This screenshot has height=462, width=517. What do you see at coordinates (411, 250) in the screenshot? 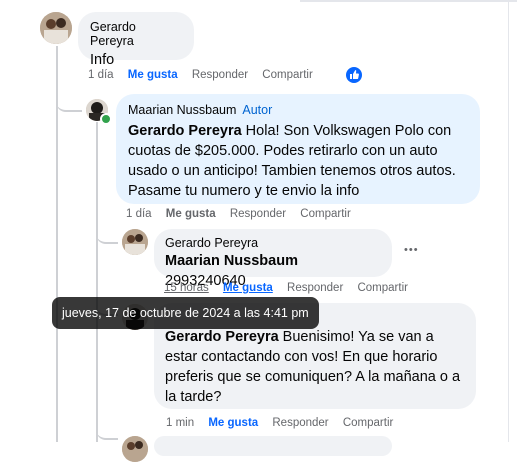
I see `more-options-button: •••` at bounding box center [411, 250].